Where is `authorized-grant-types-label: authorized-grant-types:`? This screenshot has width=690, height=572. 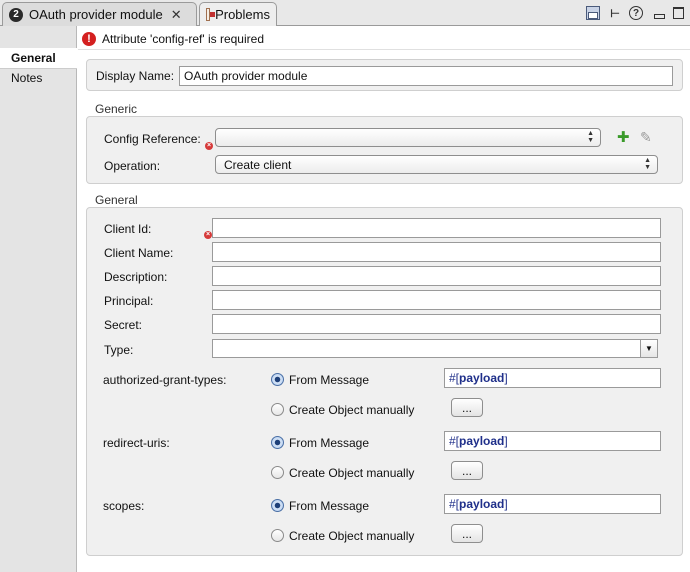 authorized-grant-types-label: authorized-grant-types: is located at coordinates (165, 380).